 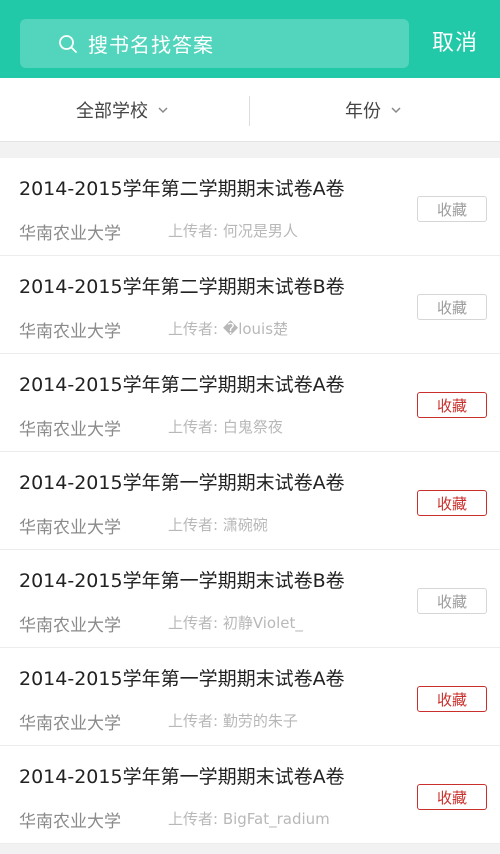 What do you see at coordinates (68, 44) in the screenshot?
I see `search-icon` at bounding box center [68, 44].